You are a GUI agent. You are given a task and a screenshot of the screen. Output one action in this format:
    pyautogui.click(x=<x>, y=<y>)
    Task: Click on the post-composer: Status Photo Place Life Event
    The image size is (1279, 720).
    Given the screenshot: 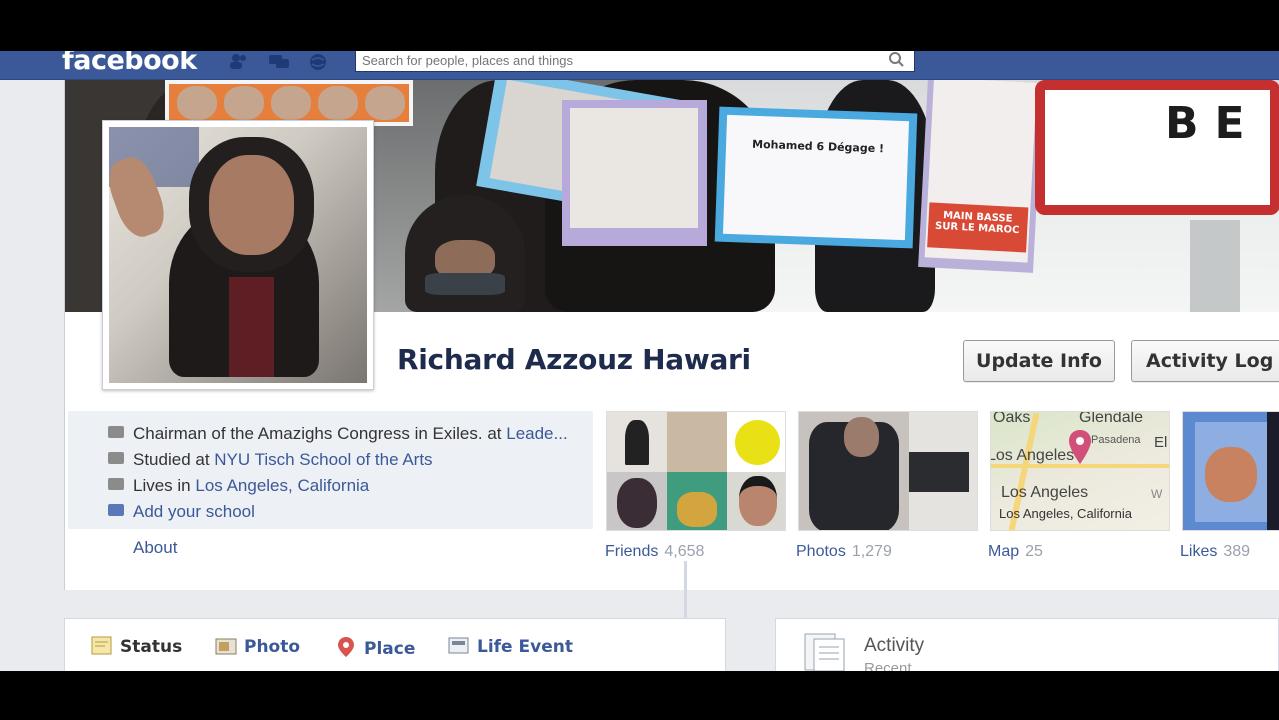 What is the action you would take?
    pyautogui.click(x=395, y=644)
    